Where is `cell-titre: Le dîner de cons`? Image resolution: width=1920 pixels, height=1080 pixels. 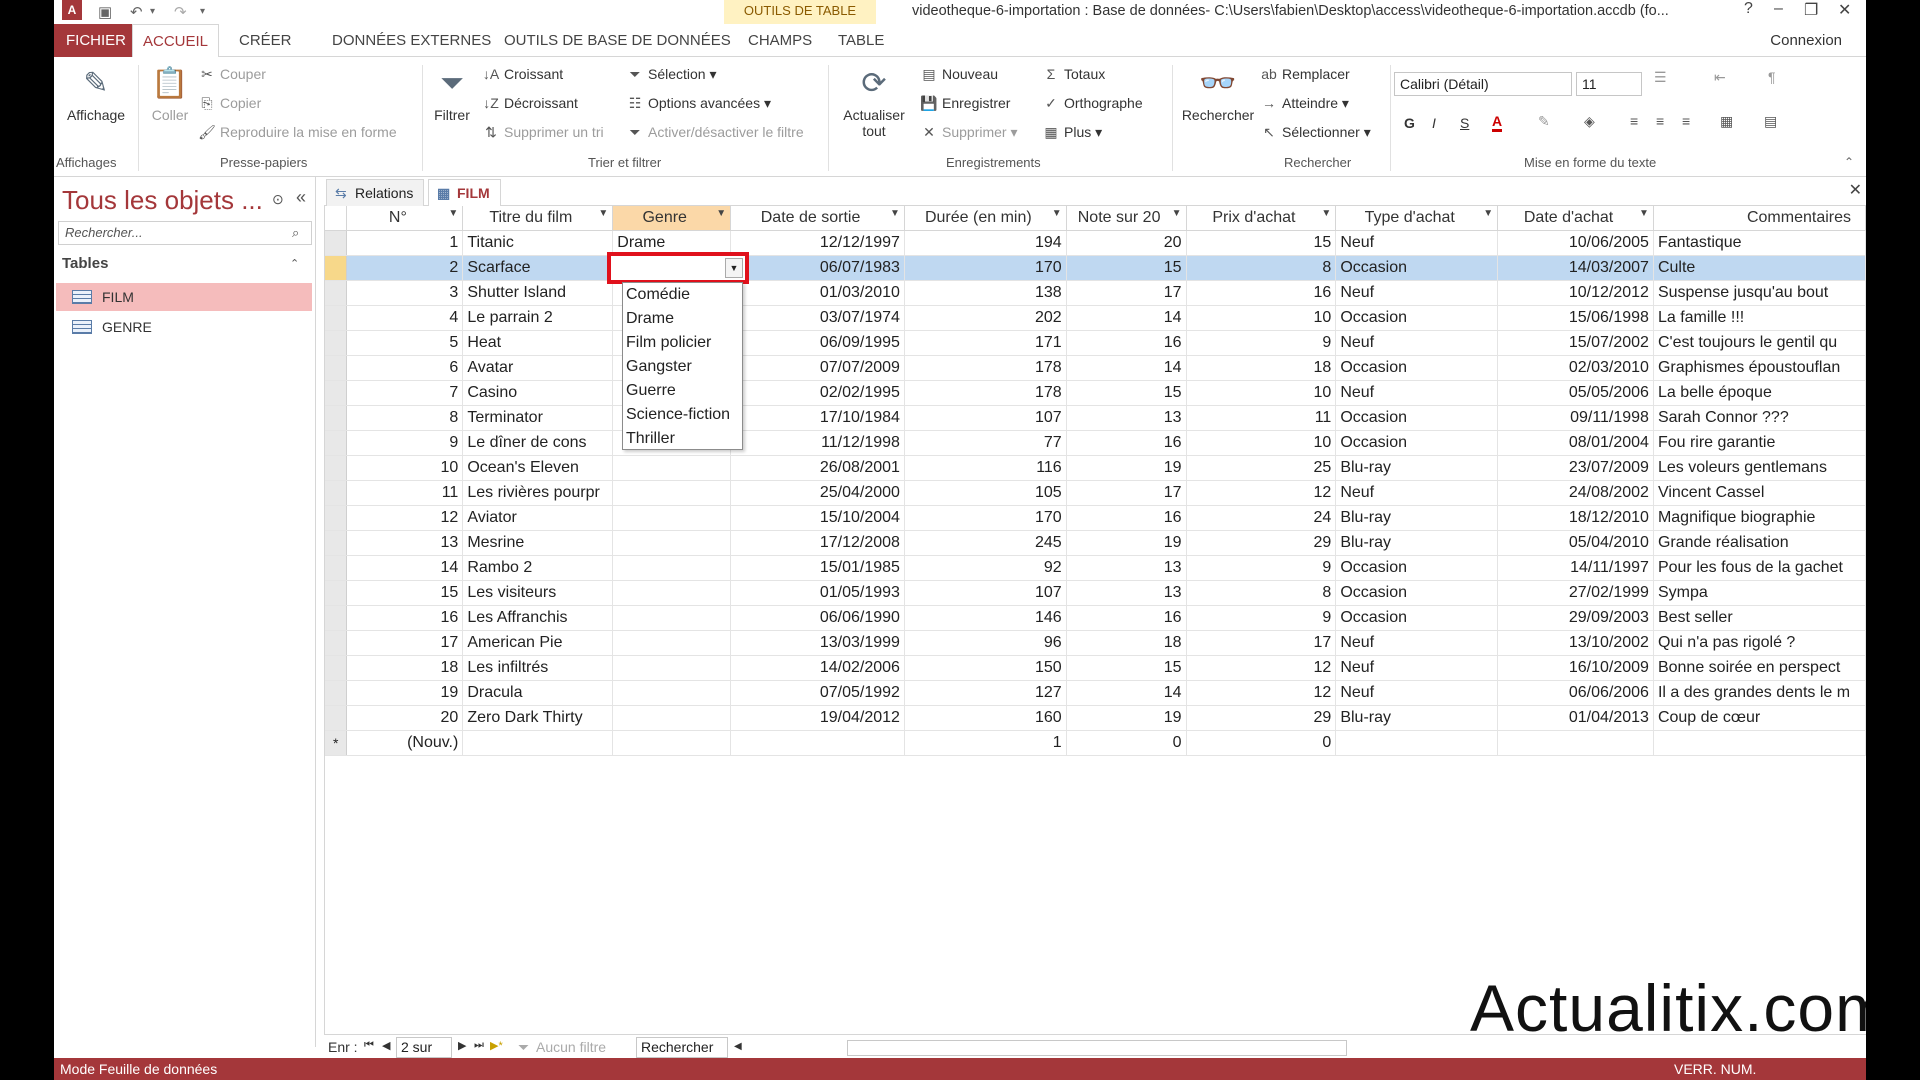 cell-titre: Le dîner de cons is located at coordinates (538, 443).